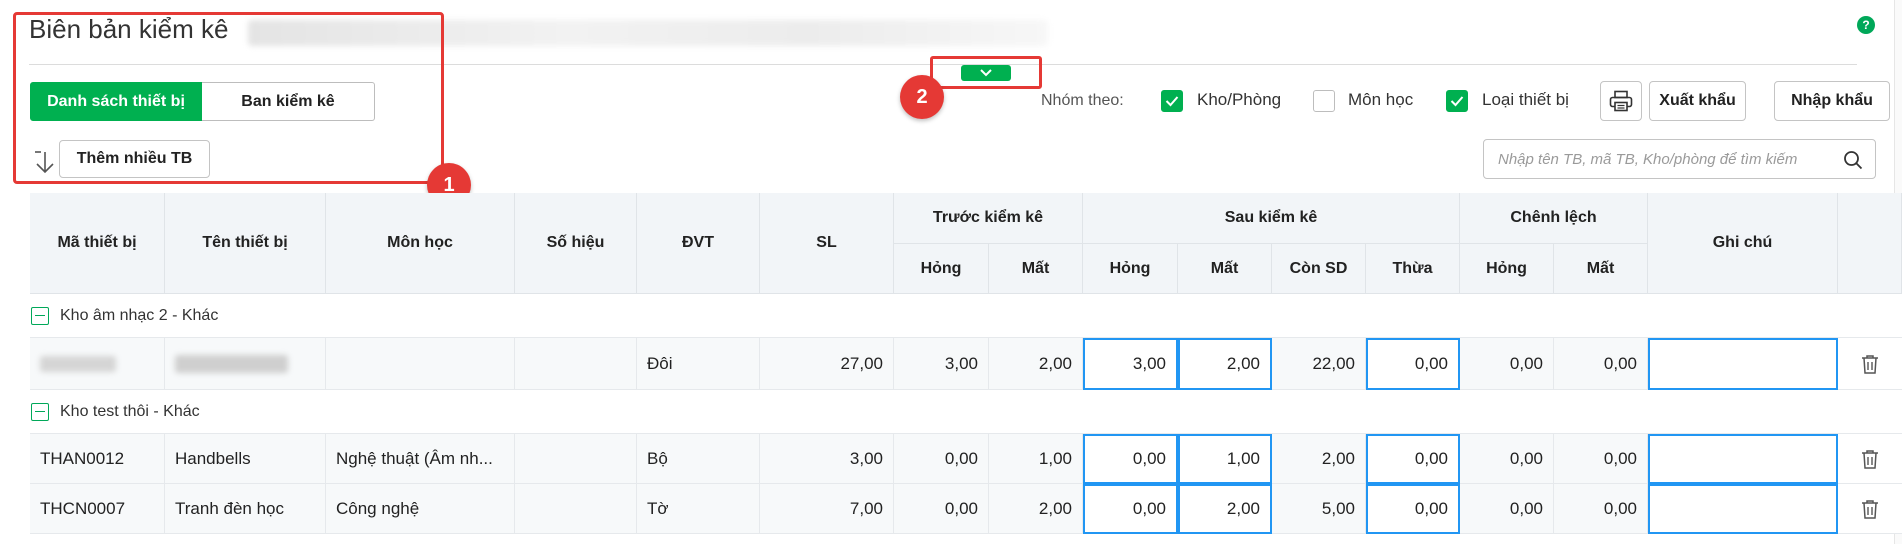 This screenshot has width=1902, height=544. What do you see at coordinates (1507, 269) in the screenshot?
I see `header-diff-broken: Hỏng` at bounding box center [1507, 269].